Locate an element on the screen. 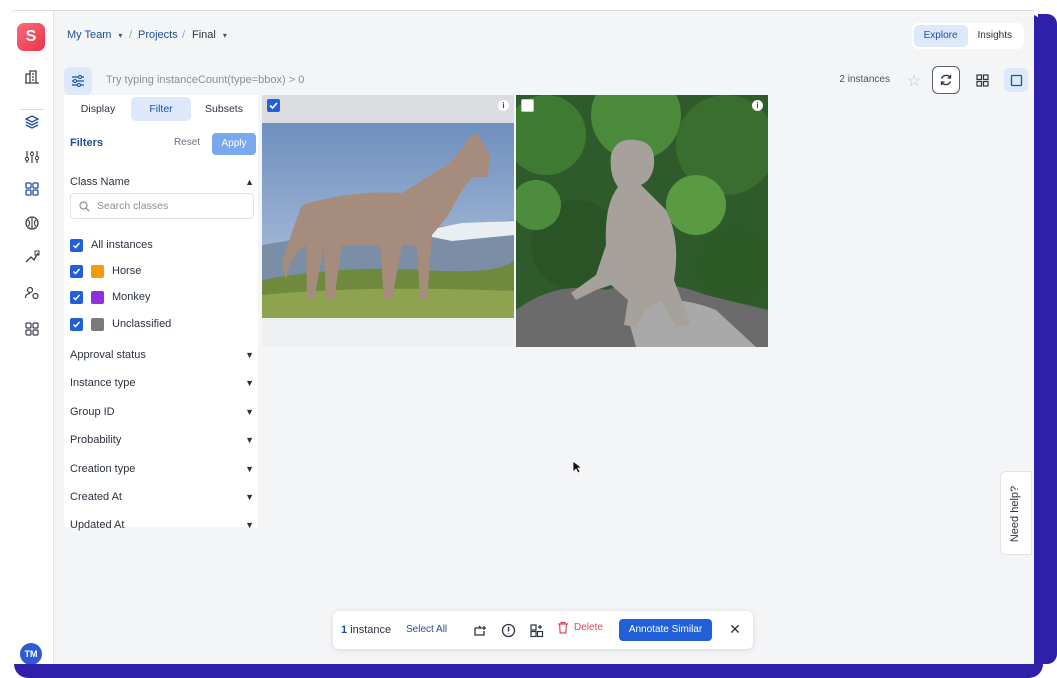  trash-icon is located at coordinates (563, 627).